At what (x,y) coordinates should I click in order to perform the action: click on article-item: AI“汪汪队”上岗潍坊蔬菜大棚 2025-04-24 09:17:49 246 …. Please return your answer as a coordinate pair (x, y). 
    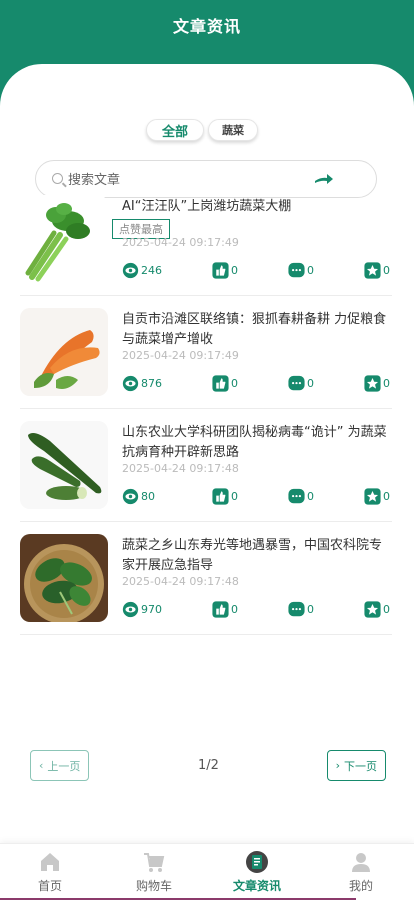
    Looking at the image, I should click on (206, 239).